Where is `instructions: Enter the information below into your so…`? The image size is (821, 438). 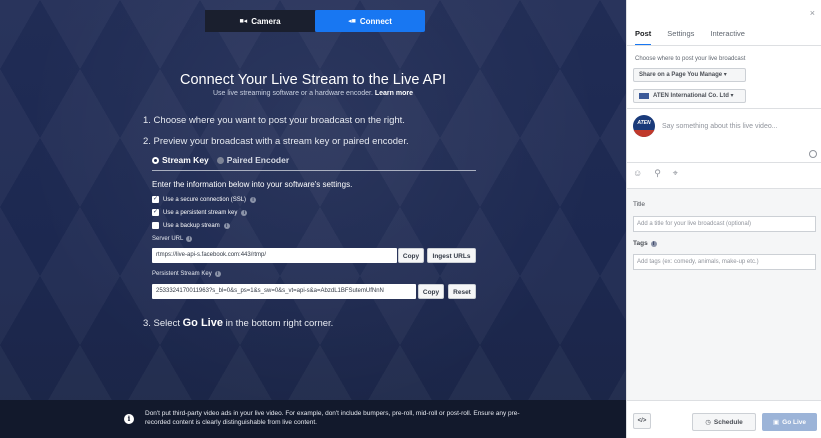 instructions: Enter the information below into your so… is located at coordinates (252, 184).